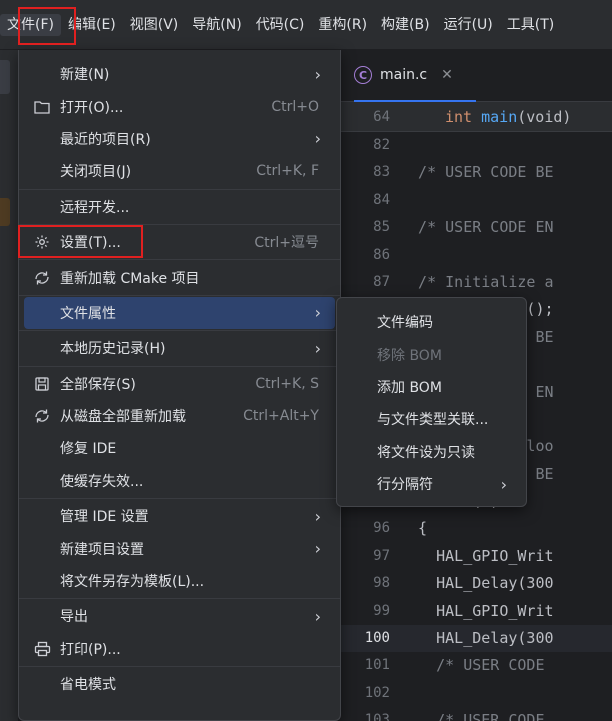 The width and height of the screenshot is (612, 721). What do you see at coordinates (530, 25) in the screenshot?
I see `menu-tools: 工具(T)` at bounding box center [530, 25].